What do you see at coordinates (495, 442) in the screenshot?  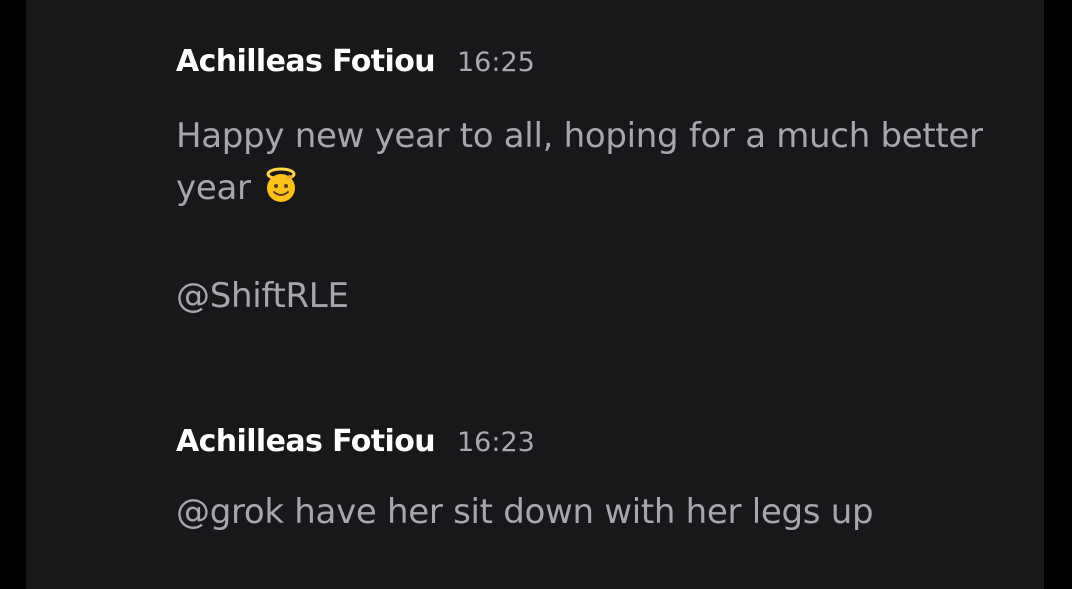 I see `message-timestamp: 16:23` at bounding box center [495, 442].